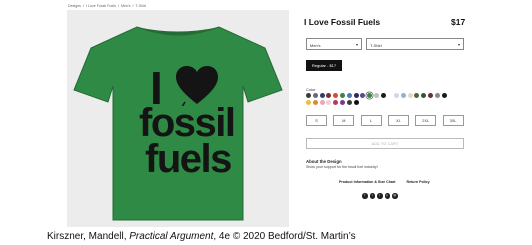  I want to click on heart-icon, so click(197, 86).